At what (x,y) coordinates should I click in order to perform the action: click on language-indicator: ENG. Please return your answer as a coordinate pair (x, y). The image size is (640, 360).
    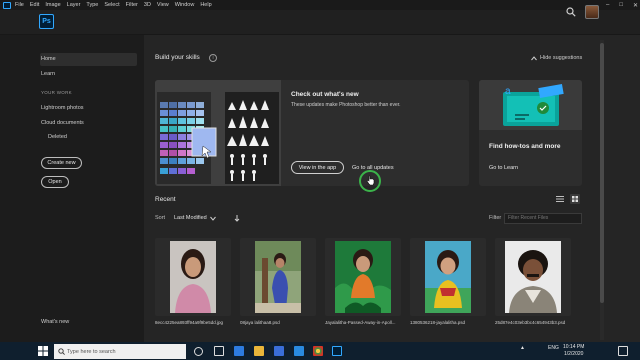
    Looking at the image, I should click on (553, 348).